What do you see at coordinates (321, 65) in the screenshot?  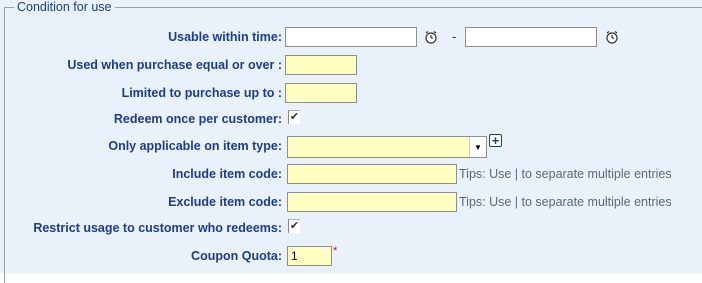 I see `purchase-min-input` at bounding box center [321, 65].